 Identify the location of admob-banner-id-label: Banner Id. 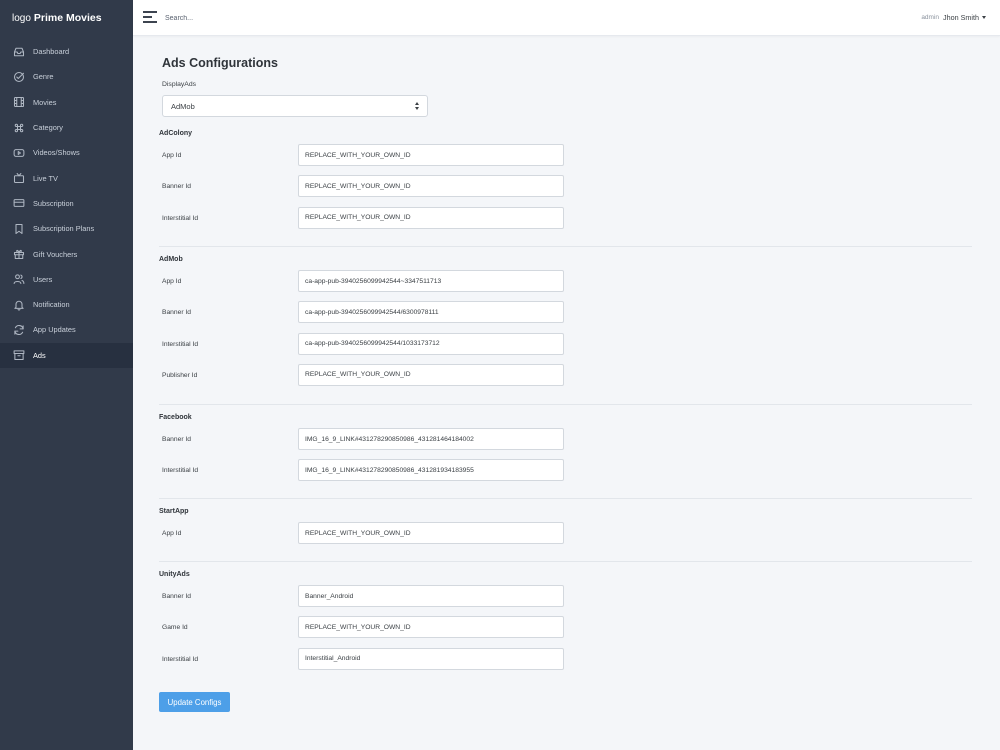
(176, 313).